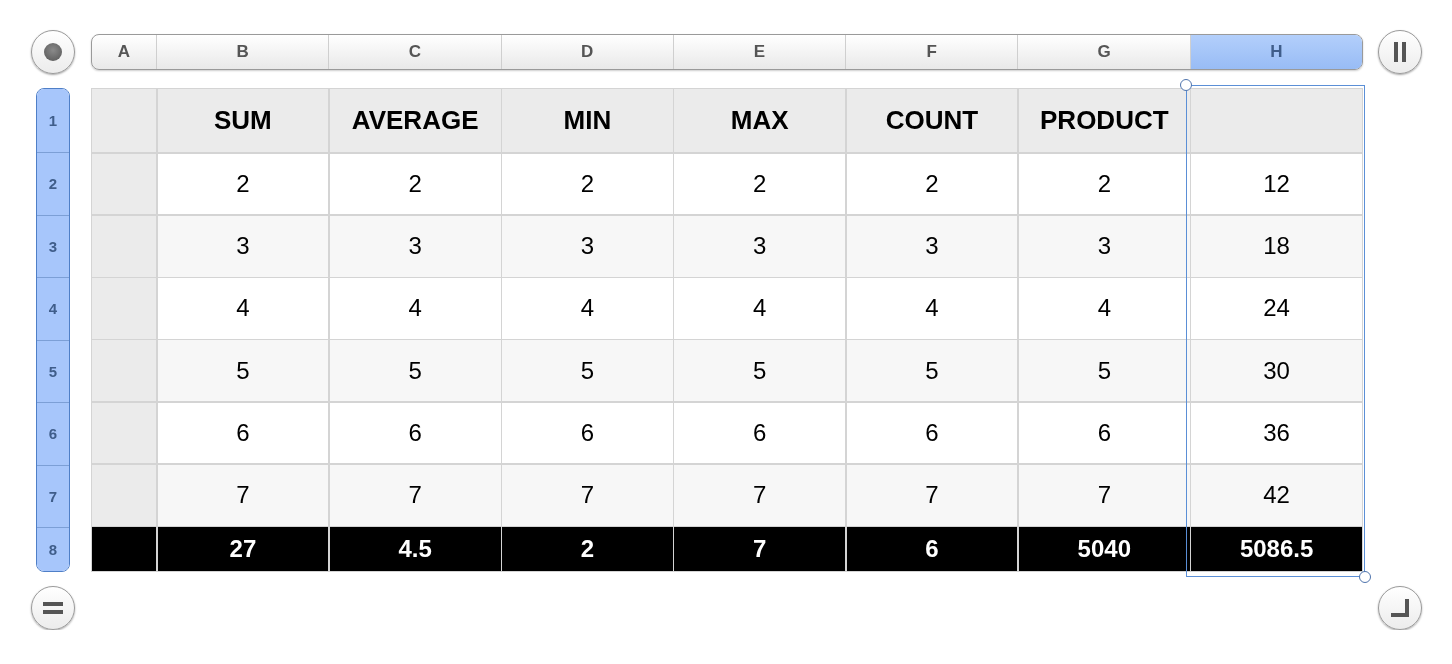 This screenshot has height=664, width=1452. What do you see at coordinates (414, 52) in the screenshot?
I see `column-header: C` at bounding box center [414, 52].